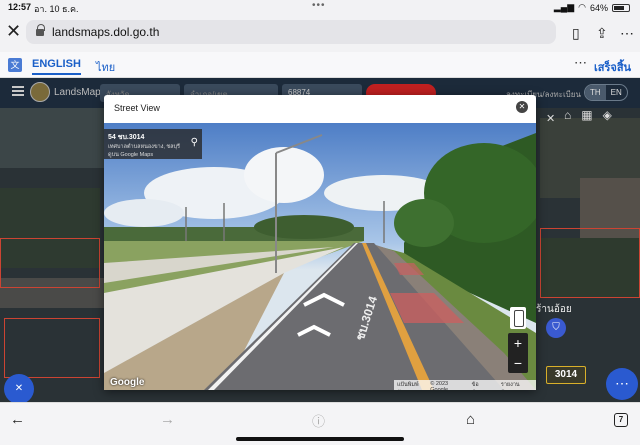 The height and width of the screenshot is (445, 640). I want to click on close-icon: ✕, so click(13, 31).